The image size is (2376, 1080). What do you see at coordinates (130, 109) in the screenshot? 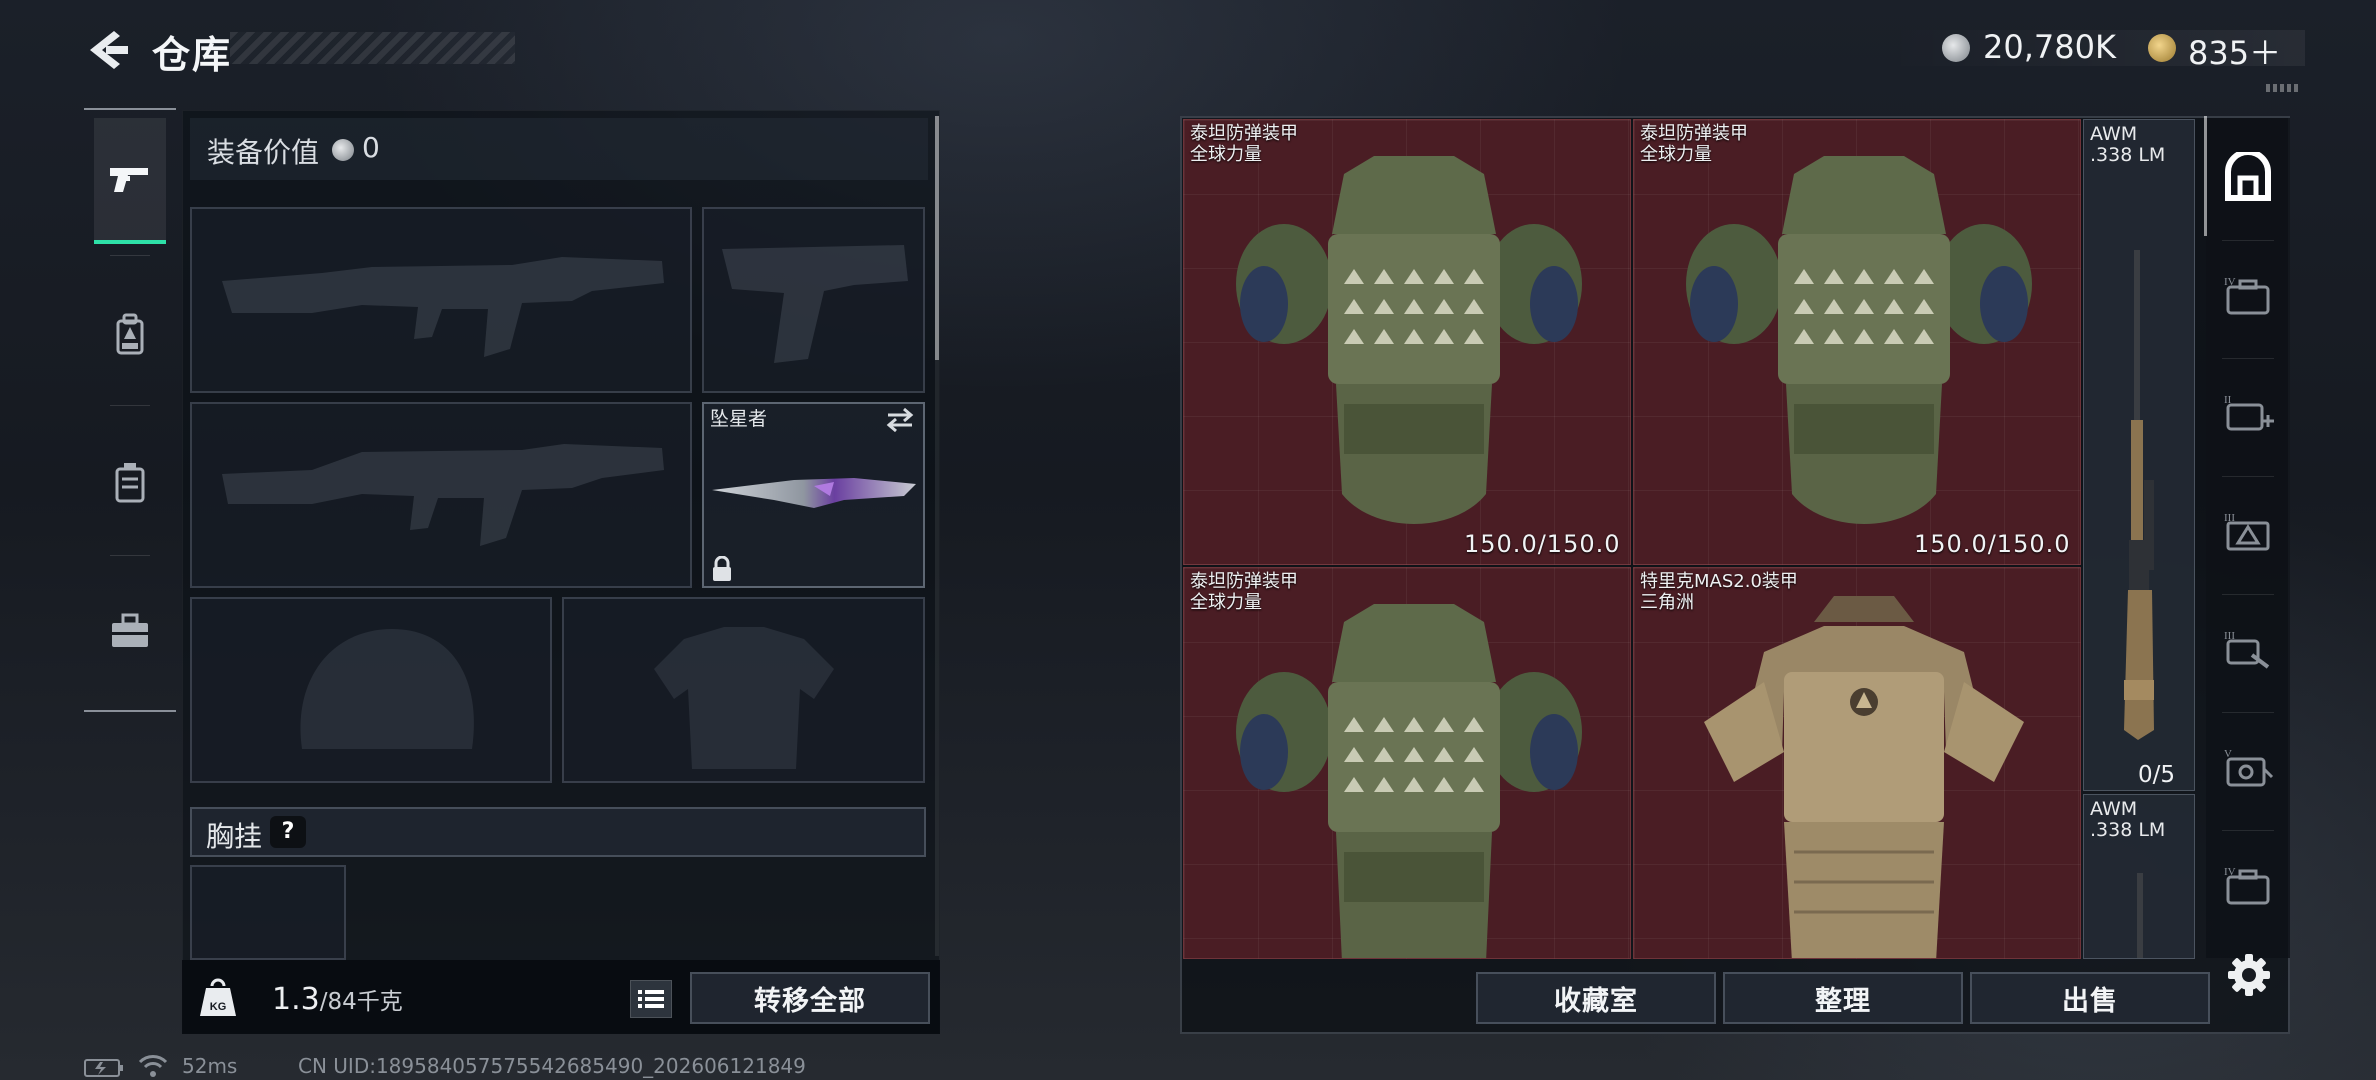
I see `nav-top-divider` at bounding box center [130, 109].